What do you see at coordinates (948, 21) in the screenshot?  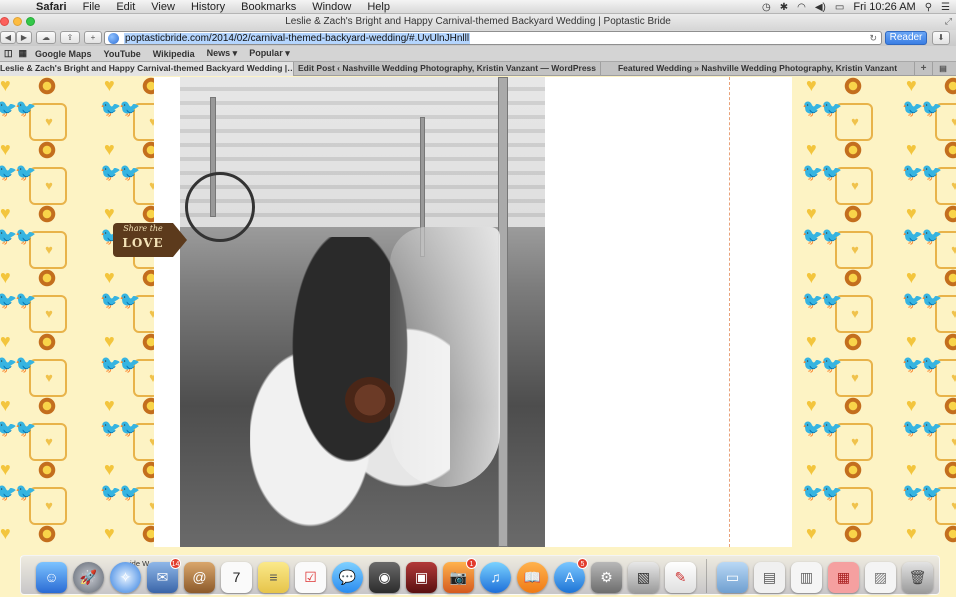 I see `fullscreen-icon: ⤢` at bounding box center [948, 21].